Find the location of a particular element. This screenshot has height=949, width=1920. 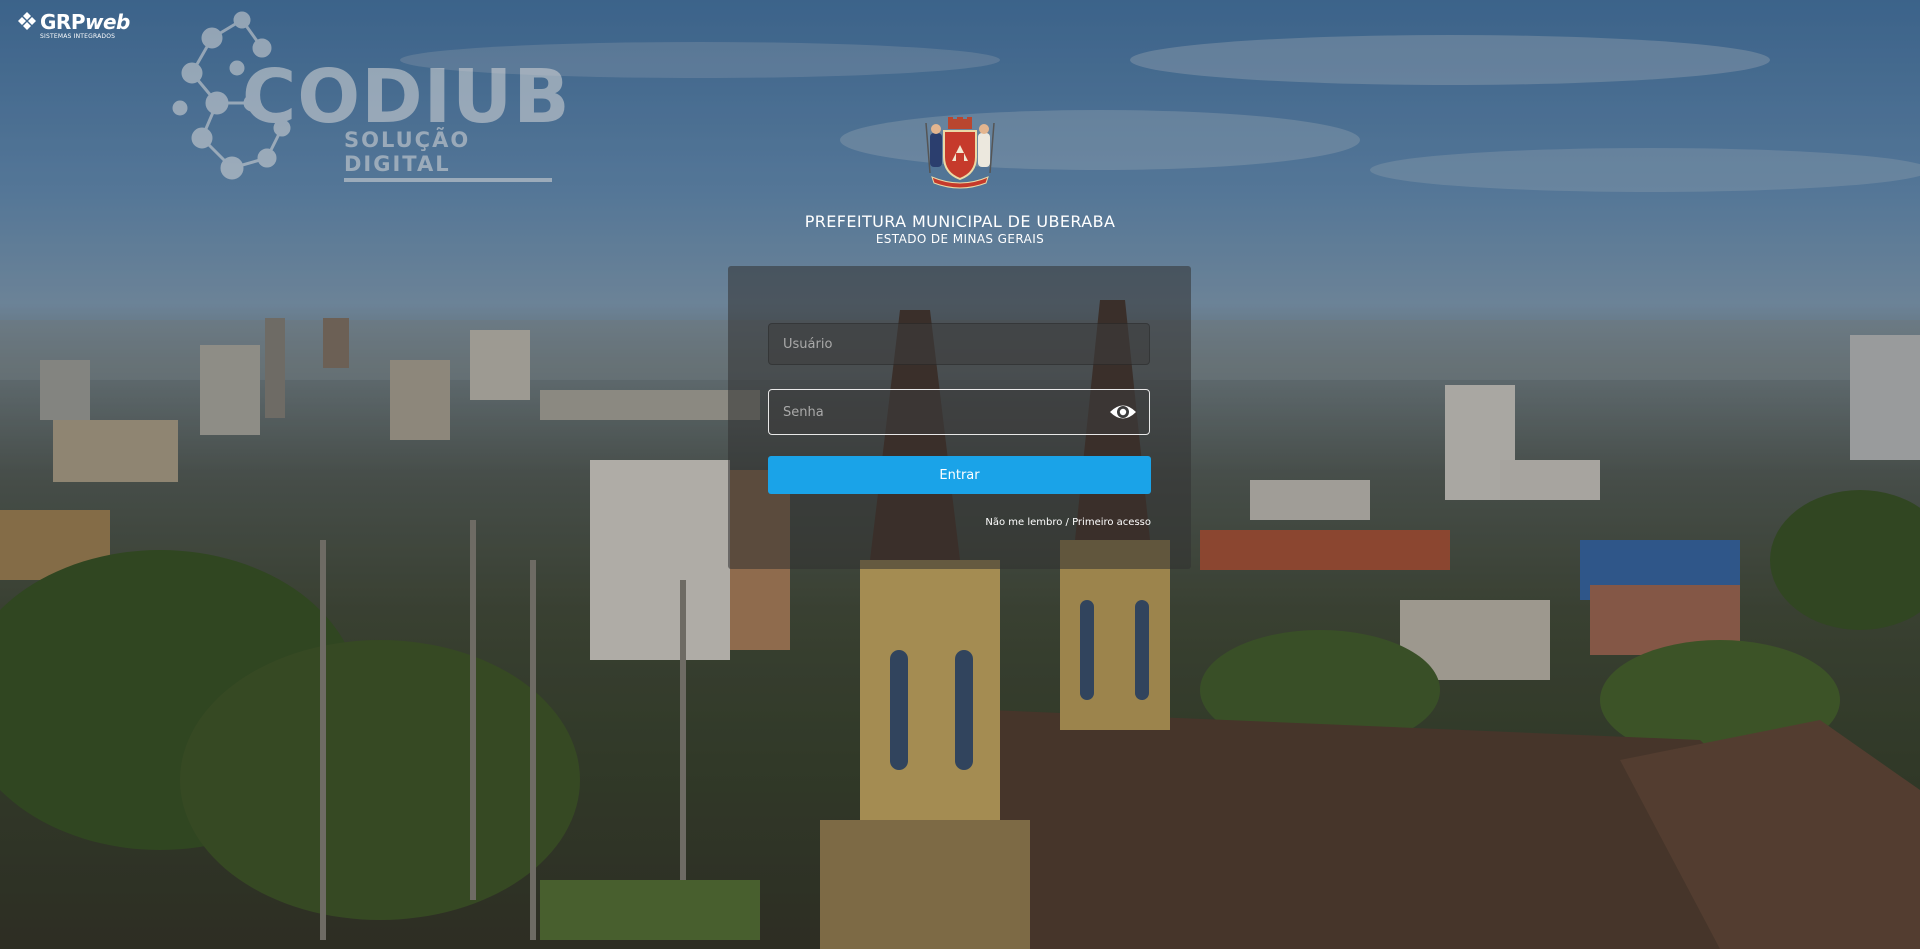

page-subtitle: ESTADO DE MINAS GERAIS is located at coordinates (960, 239).